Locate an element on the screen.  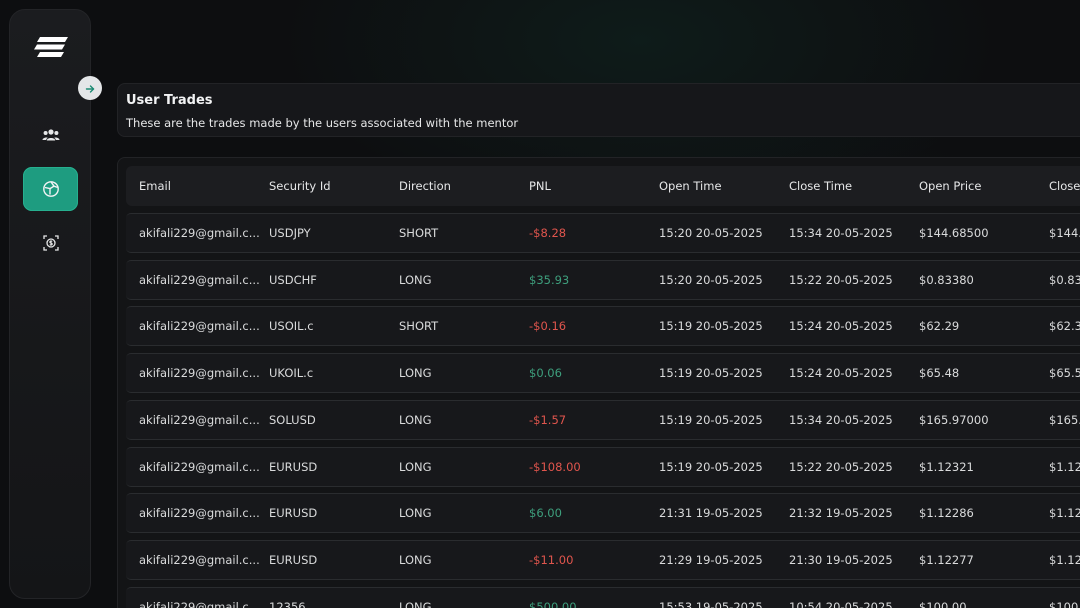
column-header-email: Email is located at coordinates (155, 186).